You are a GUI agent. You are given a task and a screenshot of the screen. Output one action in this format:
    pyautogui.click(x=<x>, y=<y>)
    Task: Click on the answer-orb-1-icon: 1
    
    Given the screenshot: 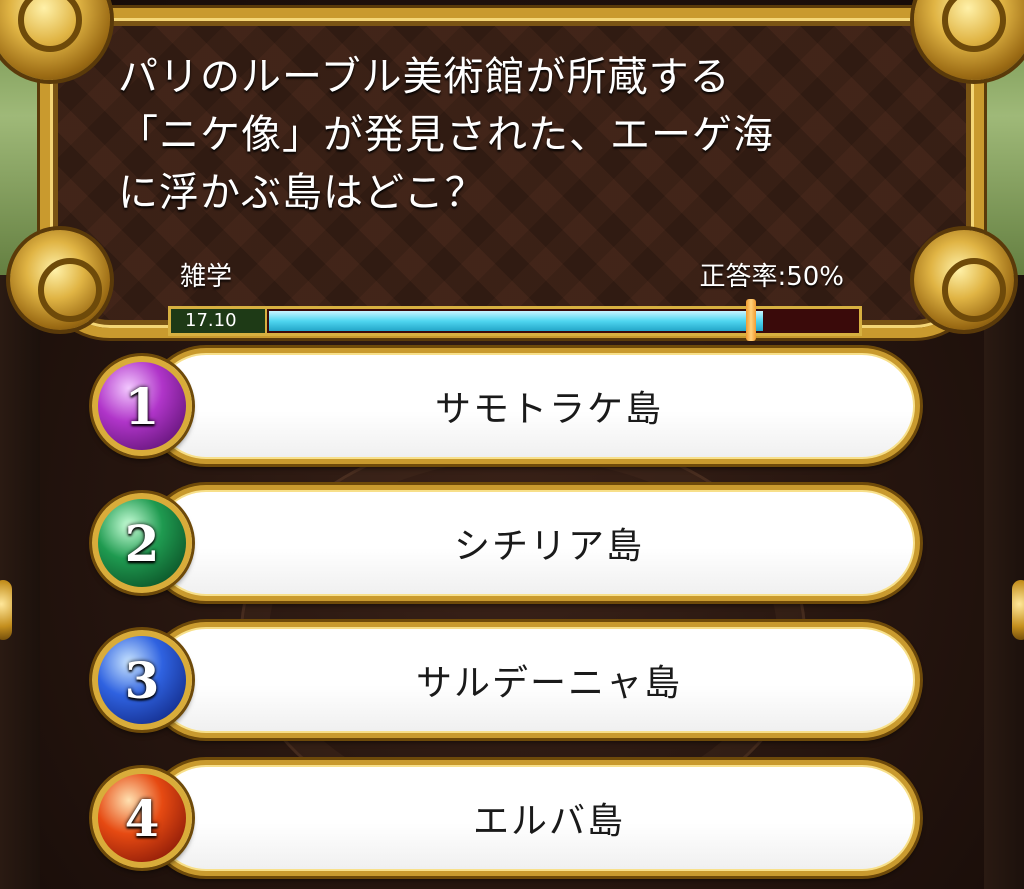 What is the action you would take?
    pyautogui.click(x=142, y=406)
    